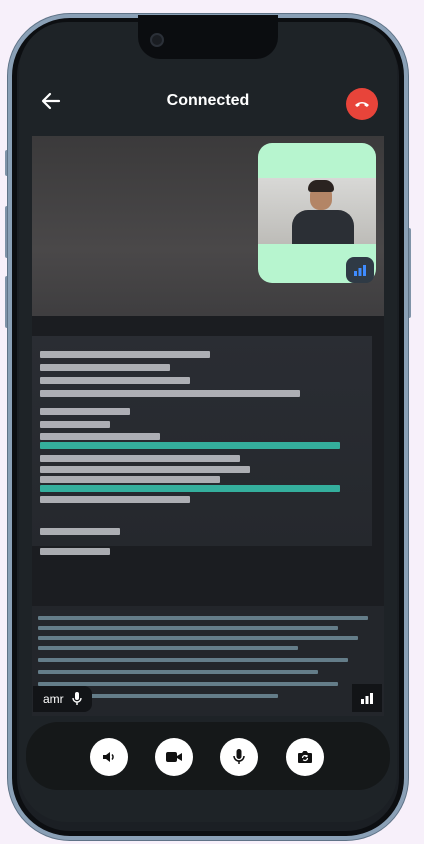 Image resolution: width=424 pixels, height=844 pixels. Describe the element at coordinates (157, 40) in the screenshot. I see `front-camera` at that location.